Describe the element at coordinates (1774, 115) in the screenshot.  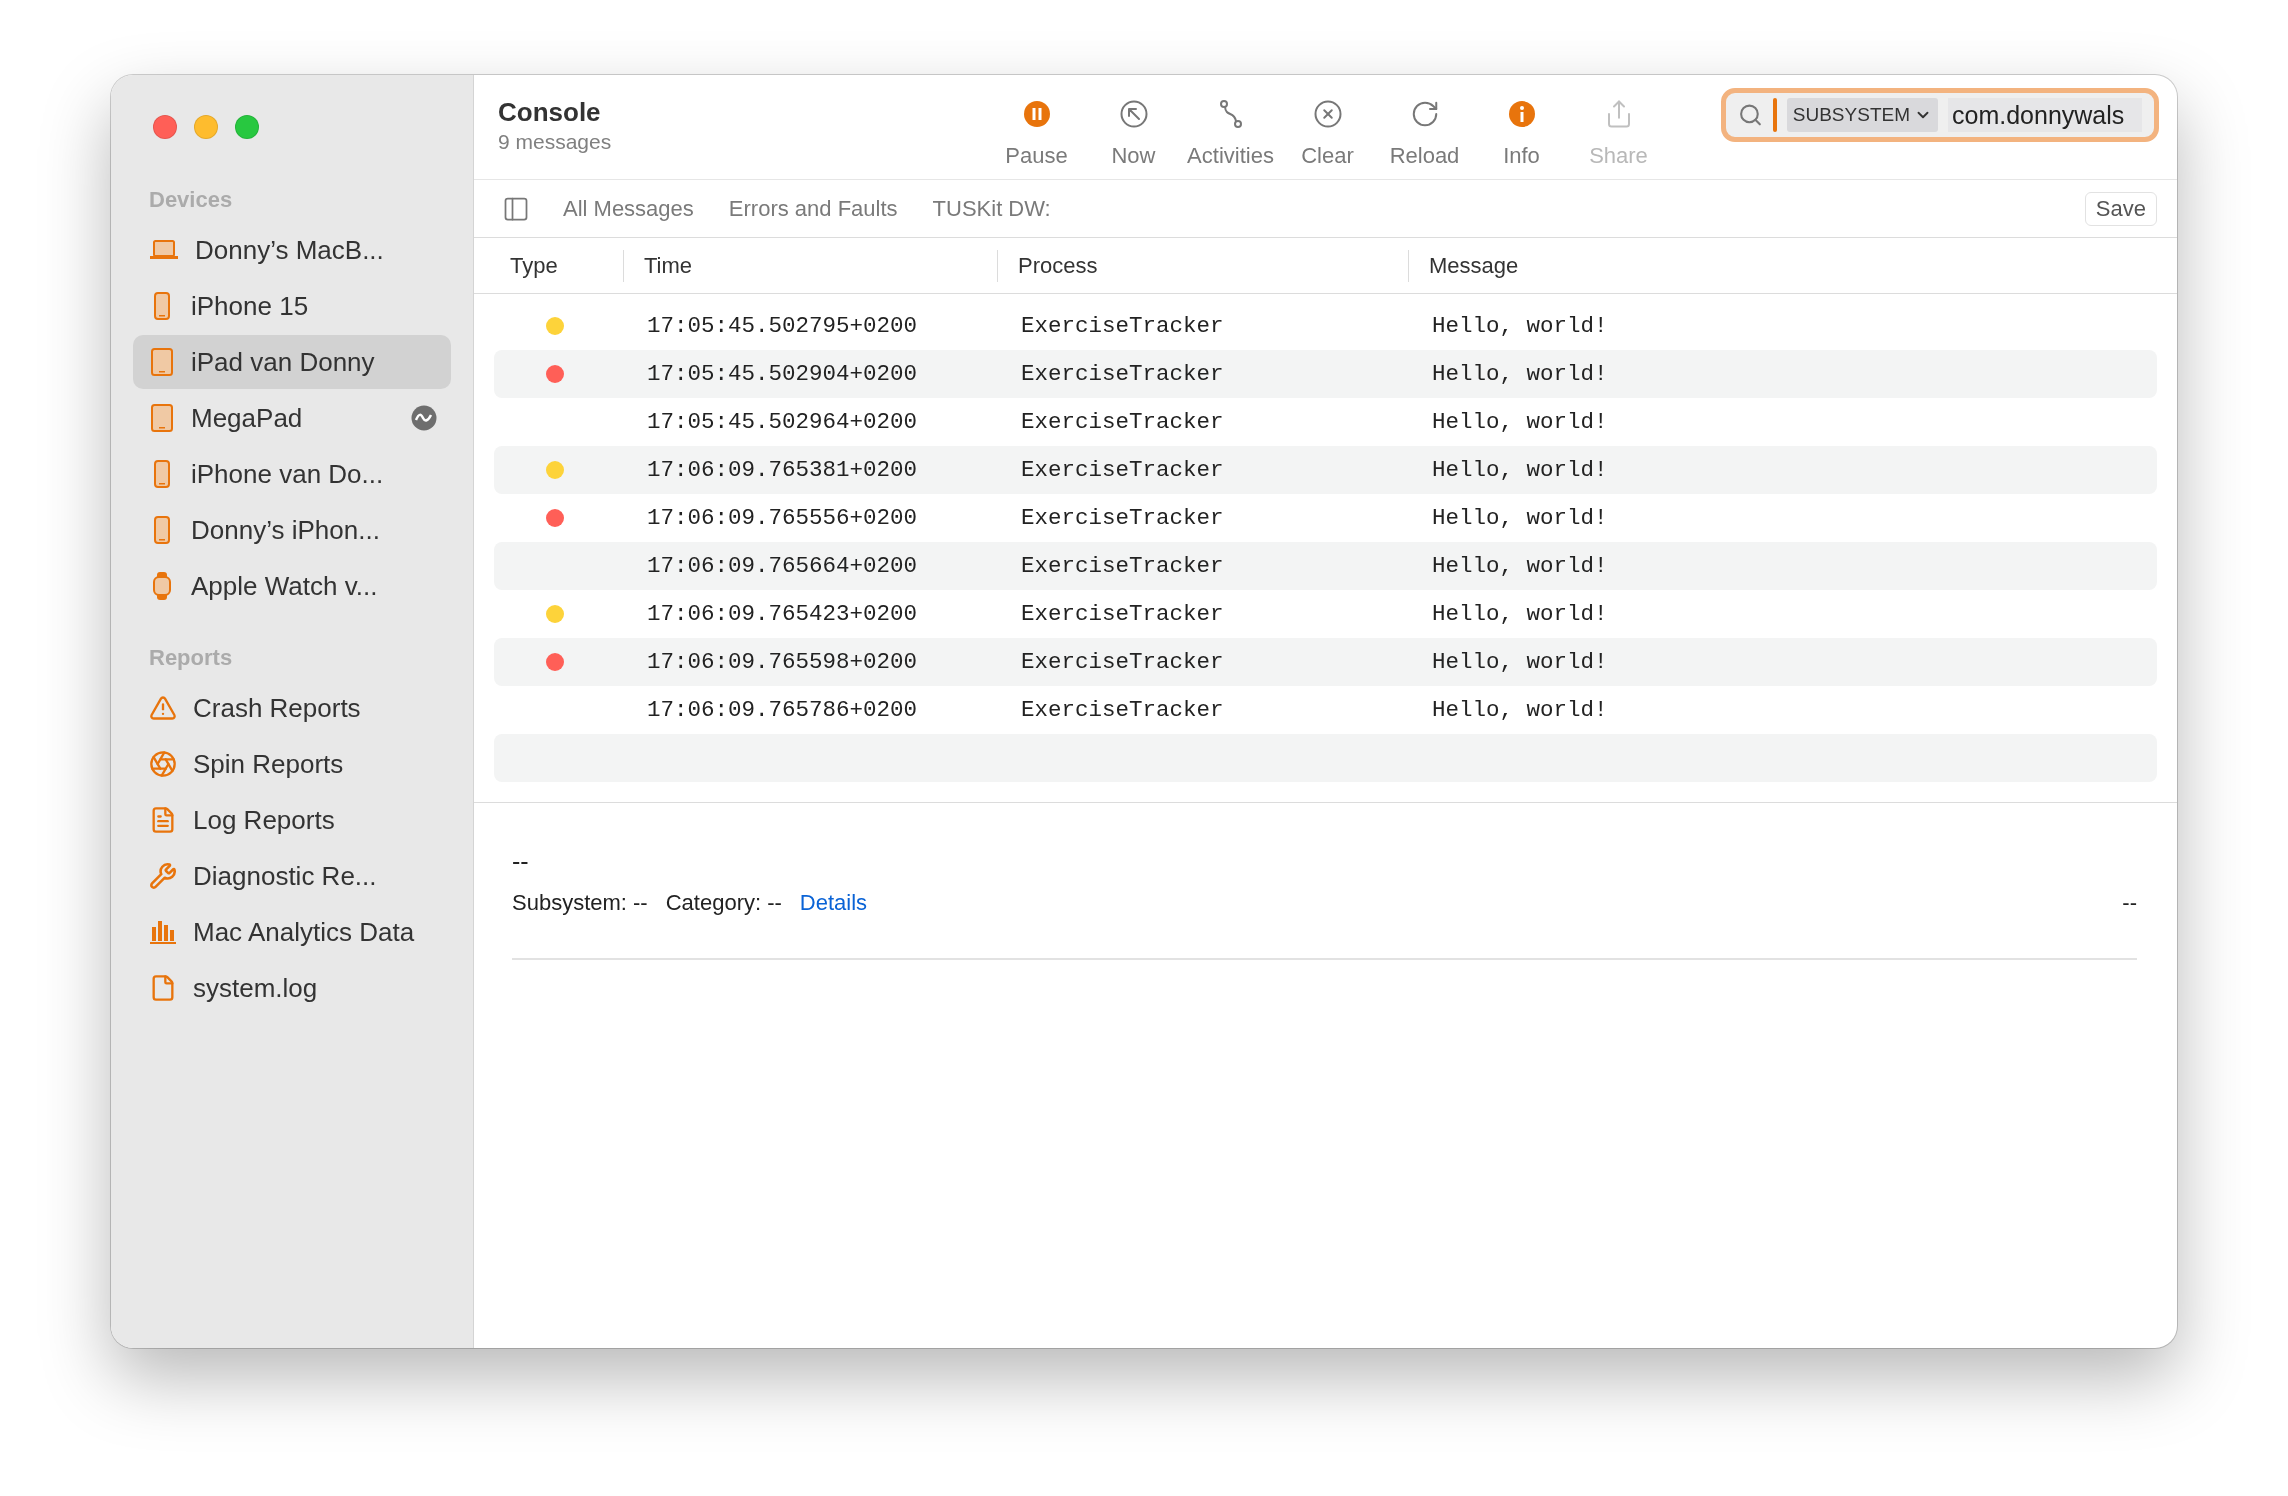
I see `text-cursor` at that location.